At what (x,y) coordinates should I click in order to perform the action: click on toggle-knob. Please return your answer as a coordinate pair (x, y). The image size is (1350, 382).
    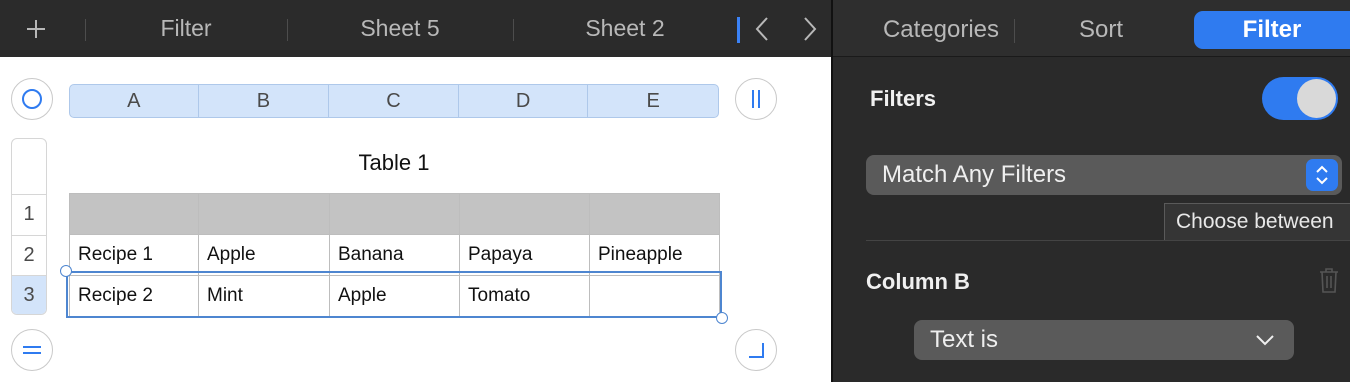
    Looking at the image, I should click on (1316, 98).